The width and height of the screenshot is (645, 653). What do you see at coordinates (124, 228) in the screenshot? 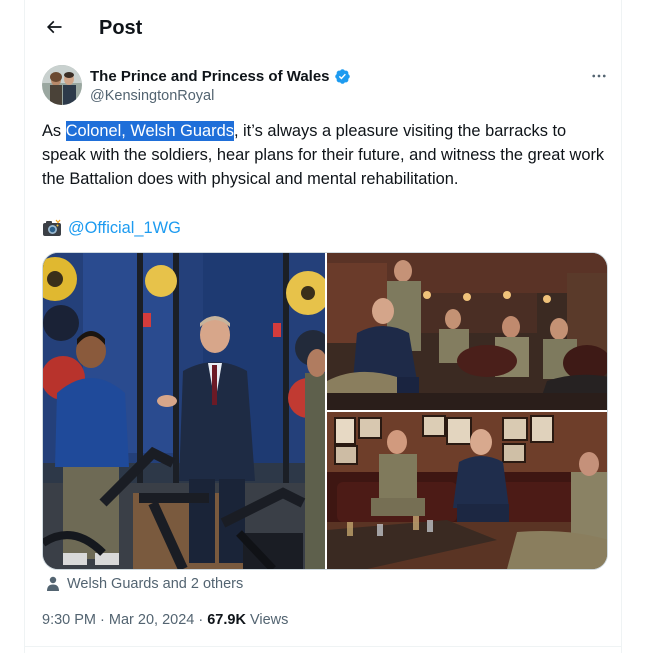
I see `mention-link: @Official_1WG` at bounding box center [124, 228].